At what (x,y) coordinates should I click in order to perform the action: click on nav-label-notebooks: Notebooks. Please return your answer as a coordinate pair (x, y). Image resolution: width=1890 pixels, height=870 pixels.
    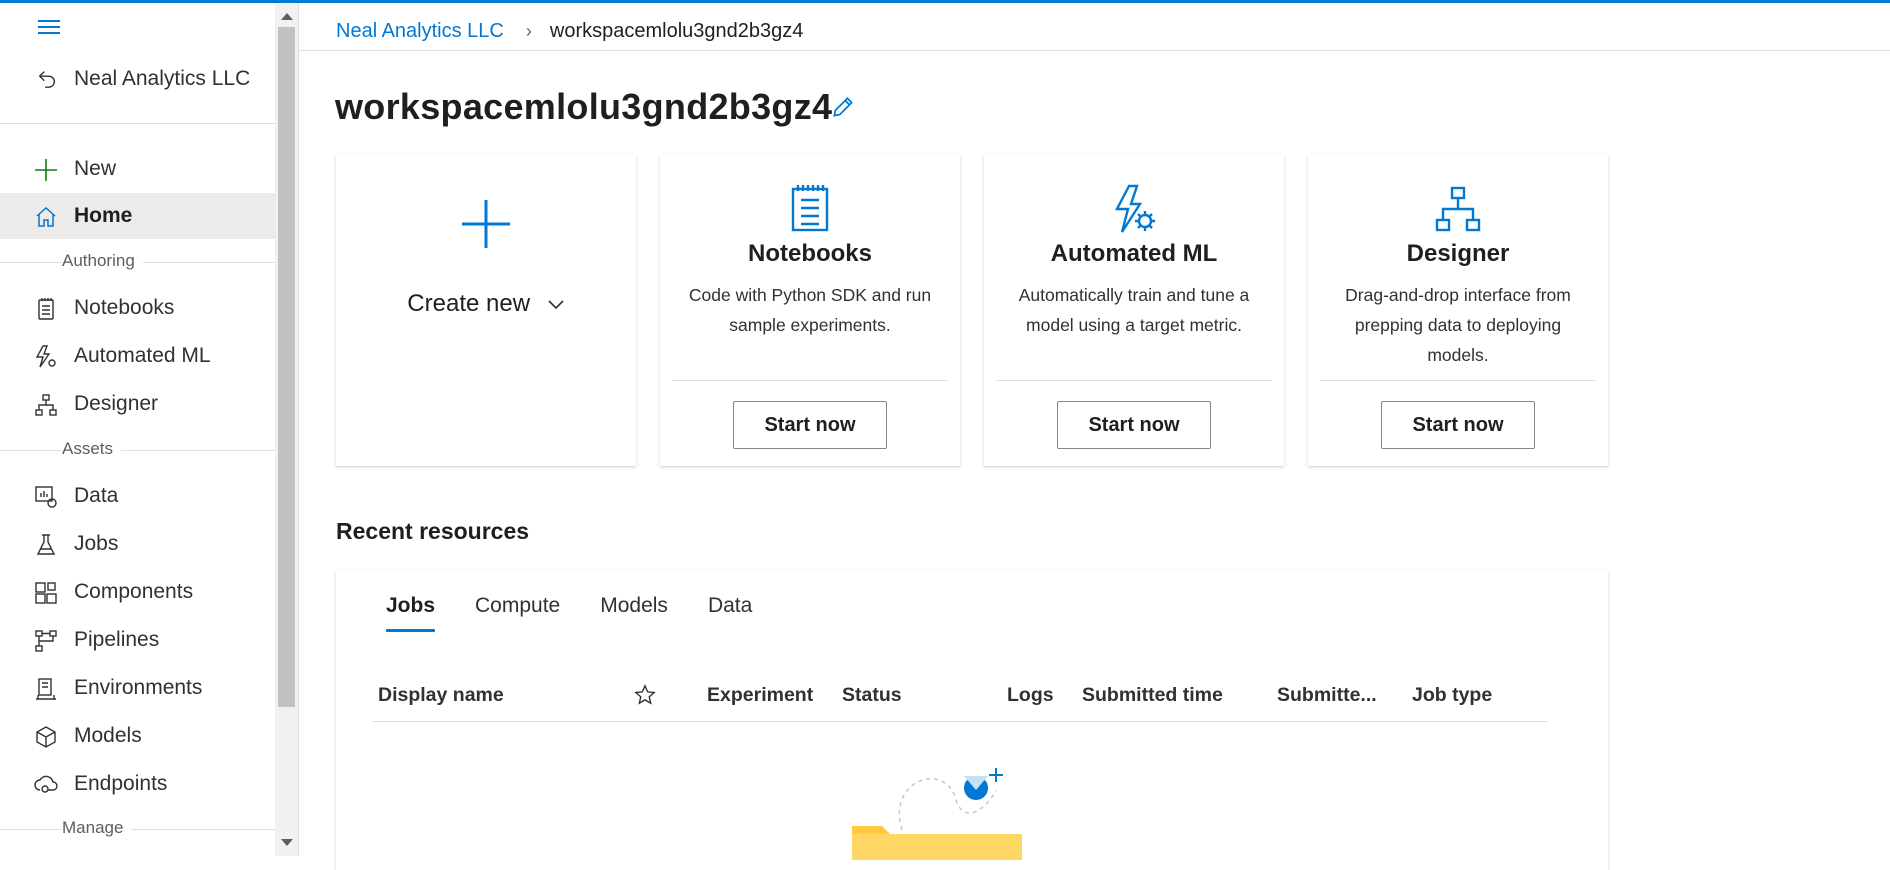
    Looking at the image, I should click on (124, 307).